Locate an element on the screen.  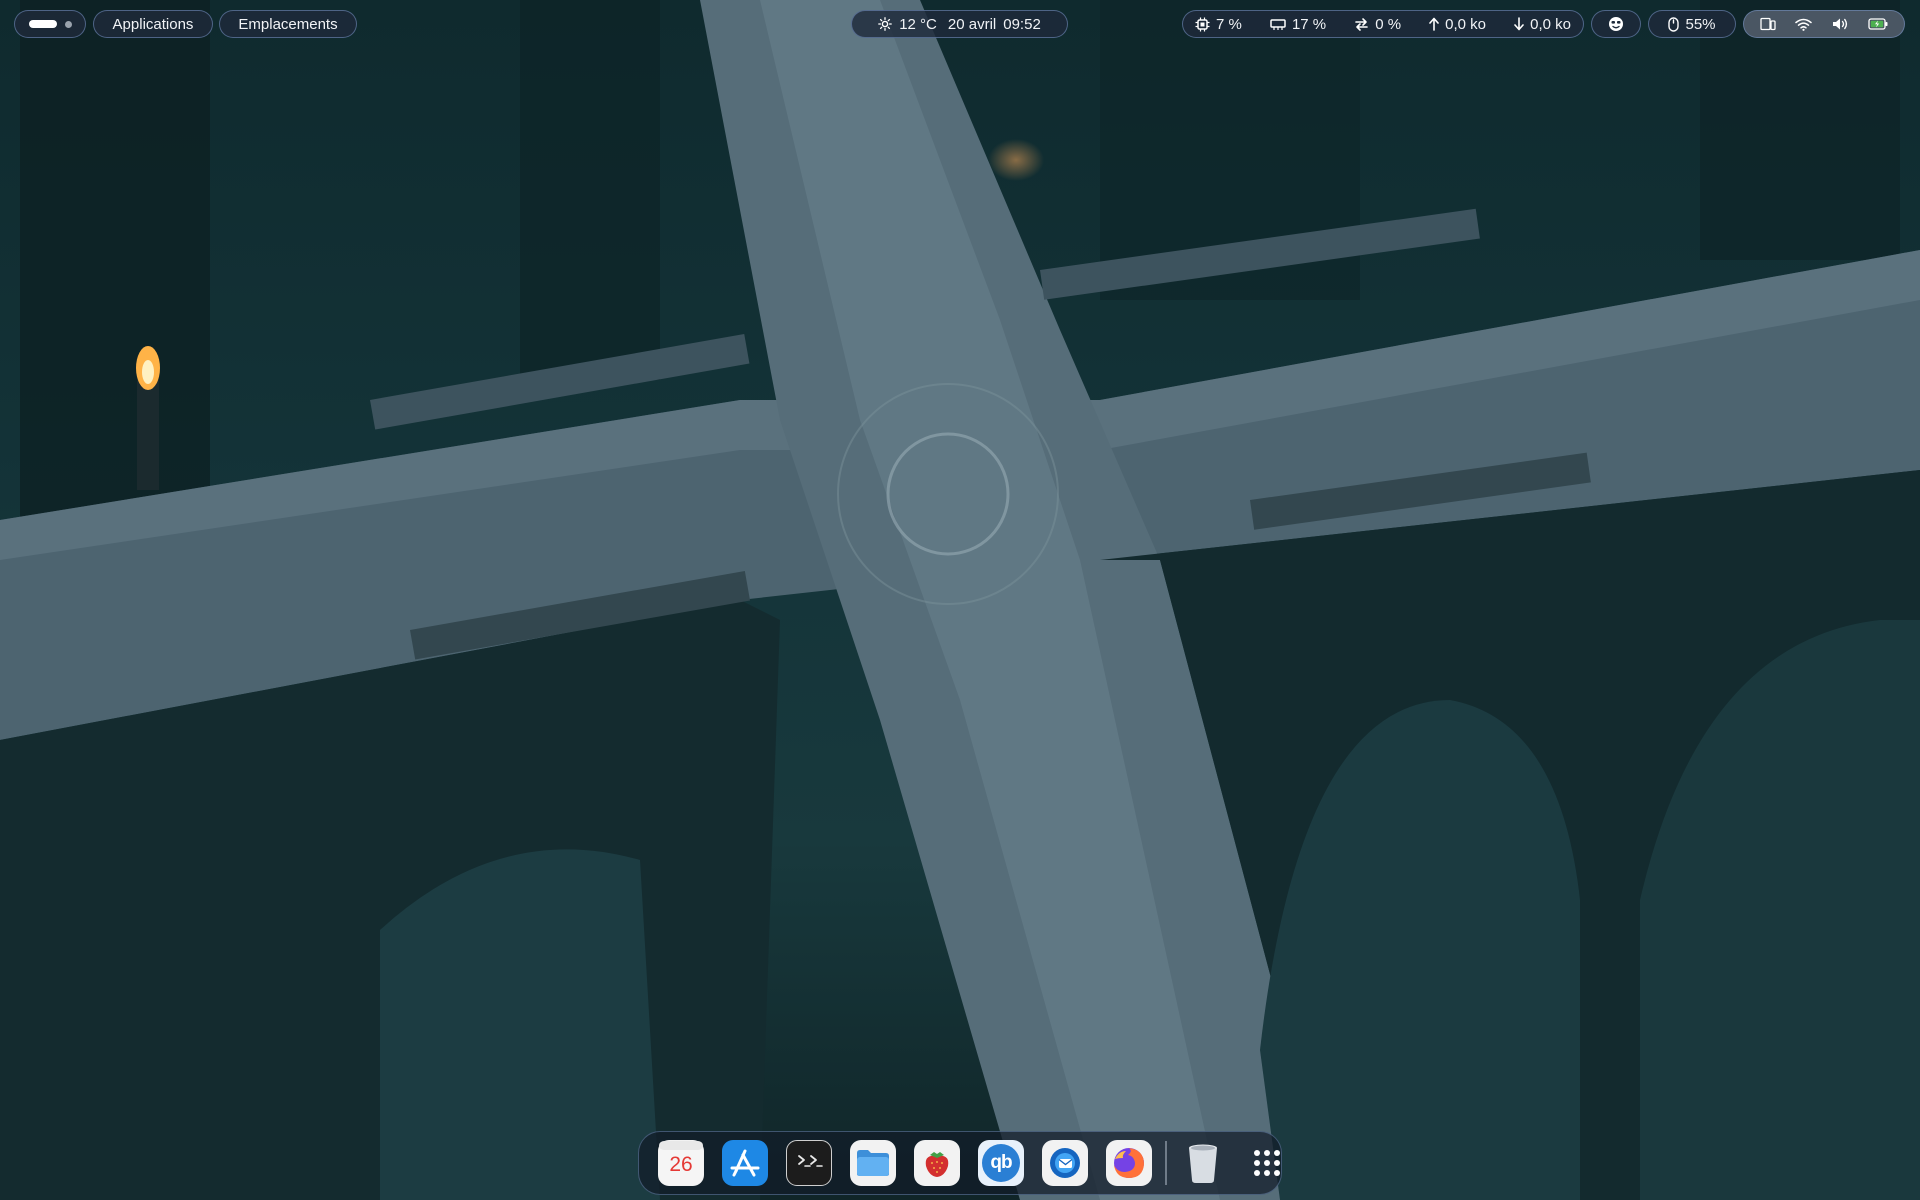
folder-icon is located at coordinates (873, 1163).